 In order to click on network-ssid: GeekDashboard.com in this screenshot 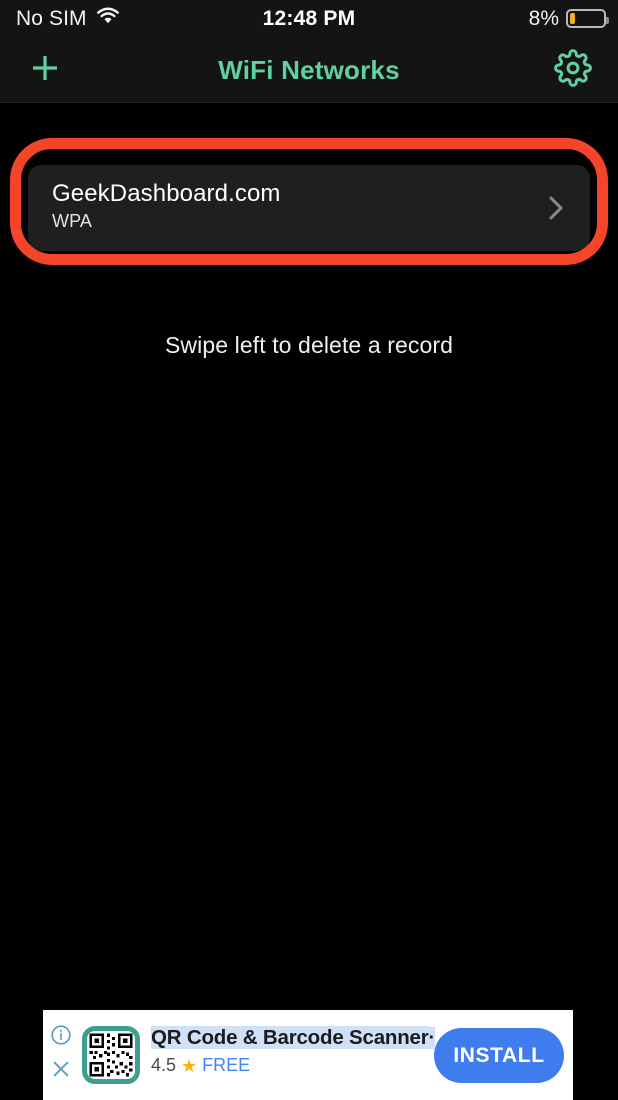, I will do `click(166, 193)`.